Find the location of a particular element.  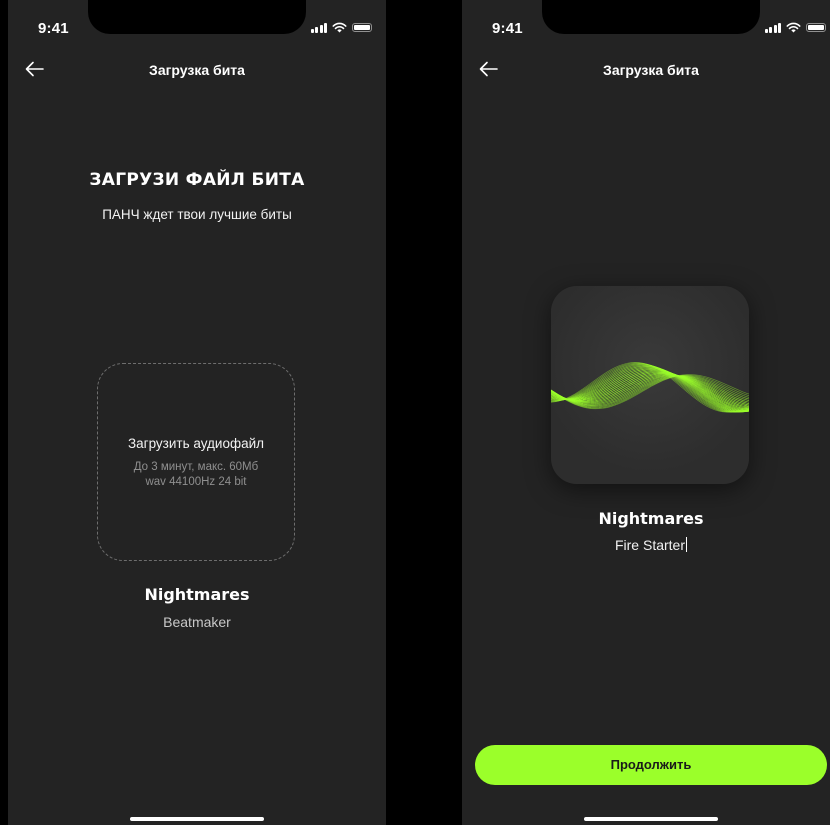

beat-title-input: Fire Starter is located at coordinates (646, 545).